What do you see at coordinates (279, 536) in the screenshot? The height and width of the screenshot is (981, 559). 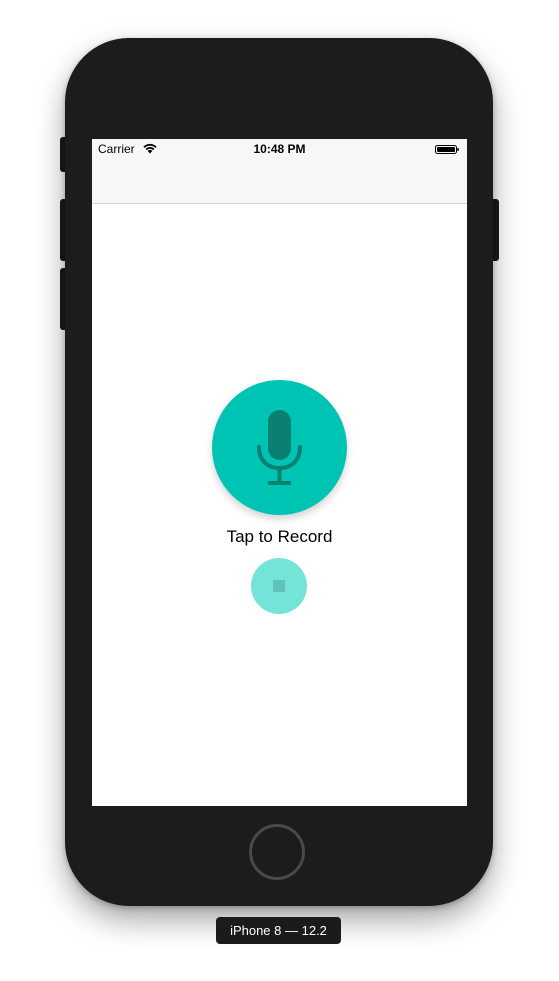 I see `record-status-label: Tap to Record` at bounding box center [279, 536].